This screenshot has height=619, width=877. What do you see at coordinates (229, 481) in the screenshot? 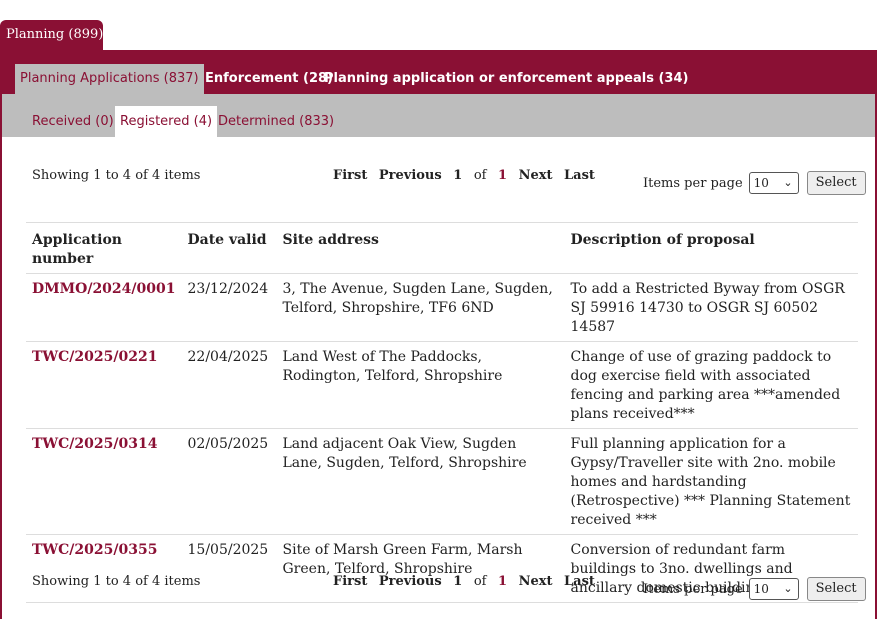
I see `date-valid: 02/05/2025` at bounding box center [229, 481].